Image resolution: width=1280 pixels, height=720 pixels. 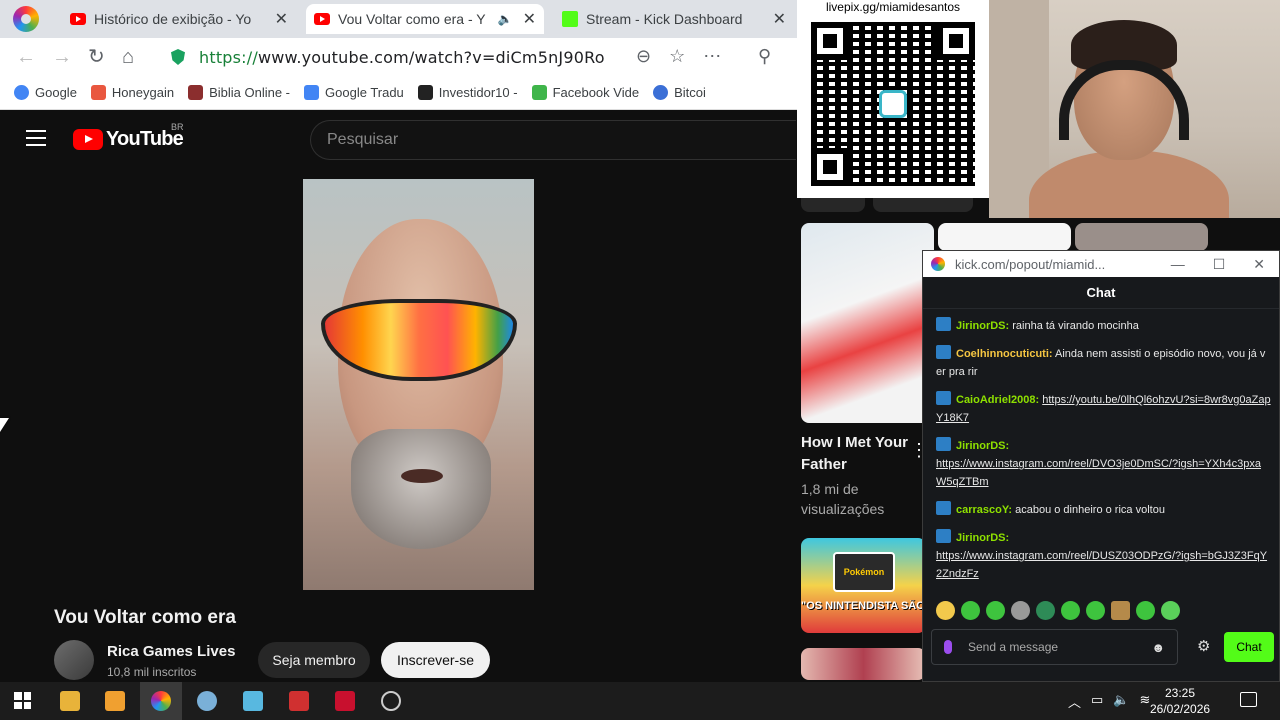 What do you see at coordinates (422, 476) in the screenshot?
I see `video-frame-mouth` at bounding box center [422, 476].